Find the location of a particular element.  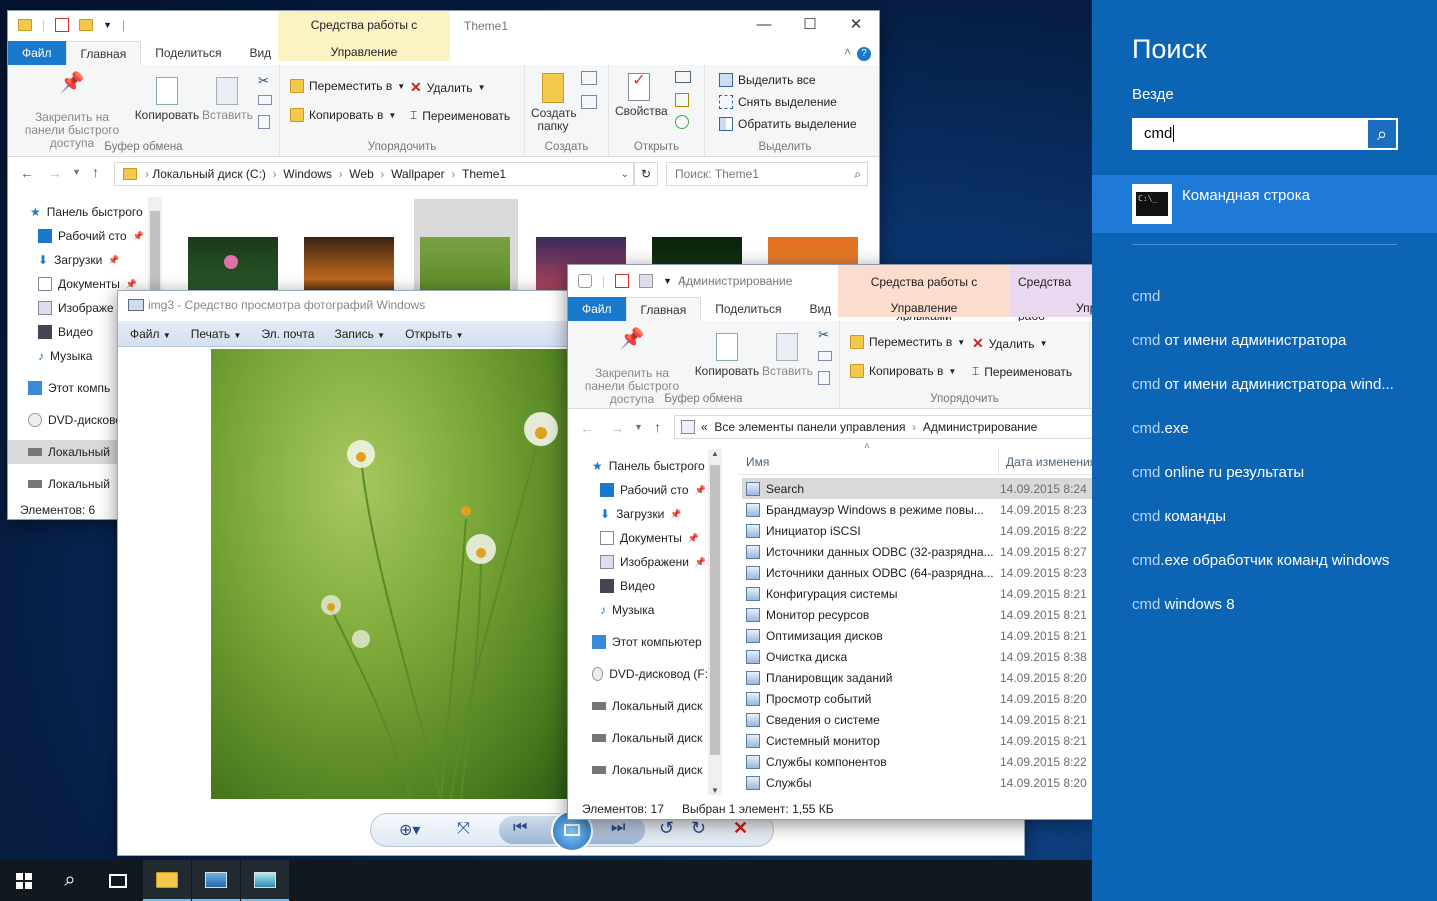

scroll-down-icon: ▼ is located at coordinates (715, 790).